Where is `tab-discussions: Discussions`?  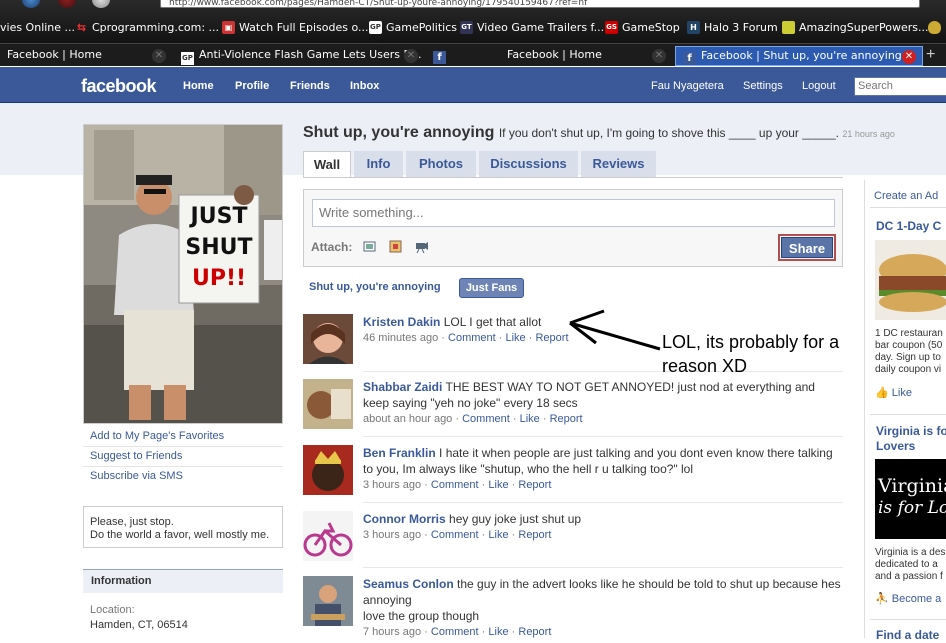 tab-discussions: Discussions is located at coordinates (528, 164).